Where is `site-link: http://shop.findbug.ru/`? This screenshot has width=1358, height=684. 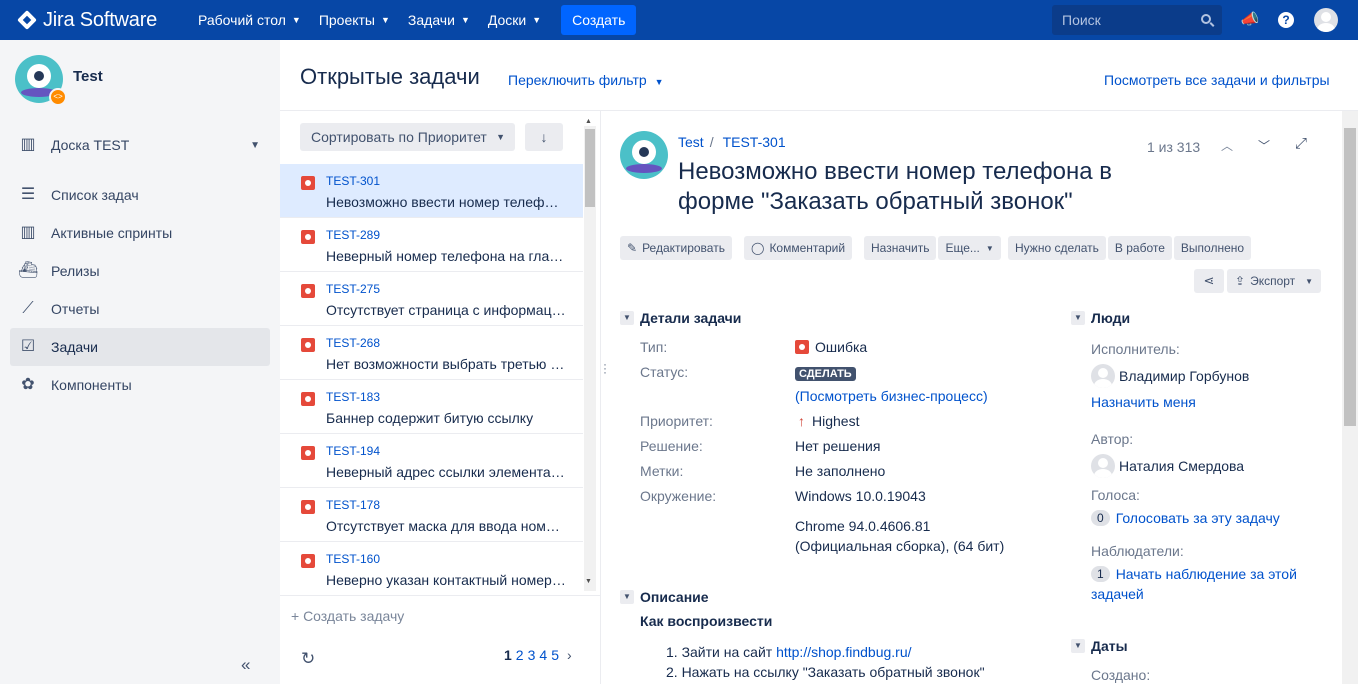
site-link: http://shop.findbug.ru/ is located at coordinates (843, 652).